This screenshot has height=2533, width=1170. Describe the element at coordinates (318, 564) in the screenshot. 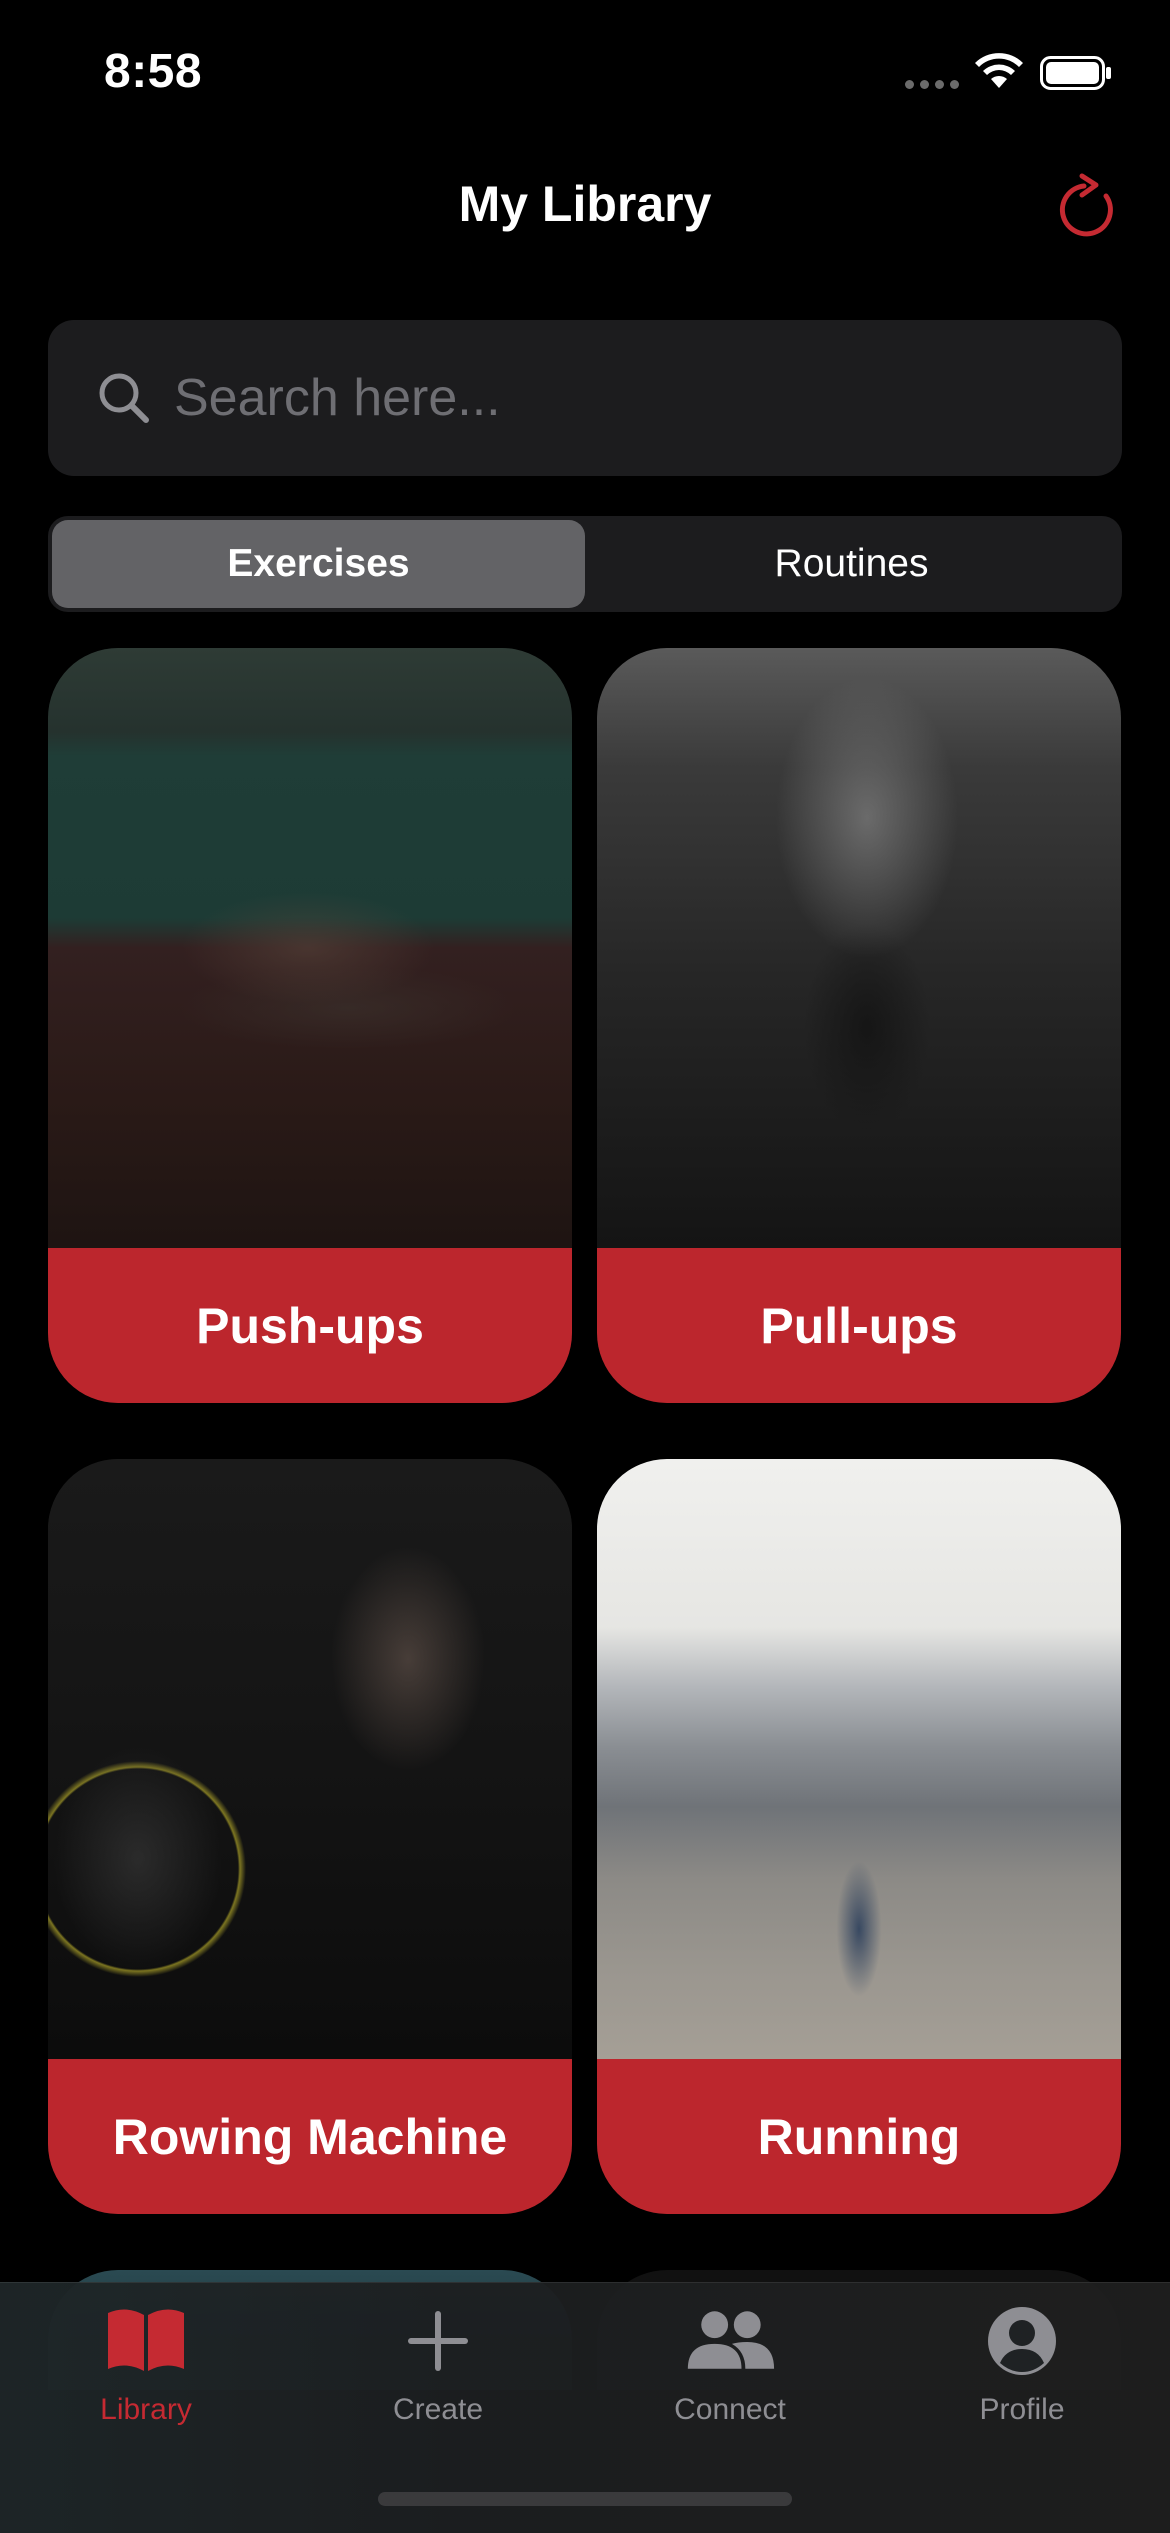

I see `segment-exercises: Exercises` at that location.